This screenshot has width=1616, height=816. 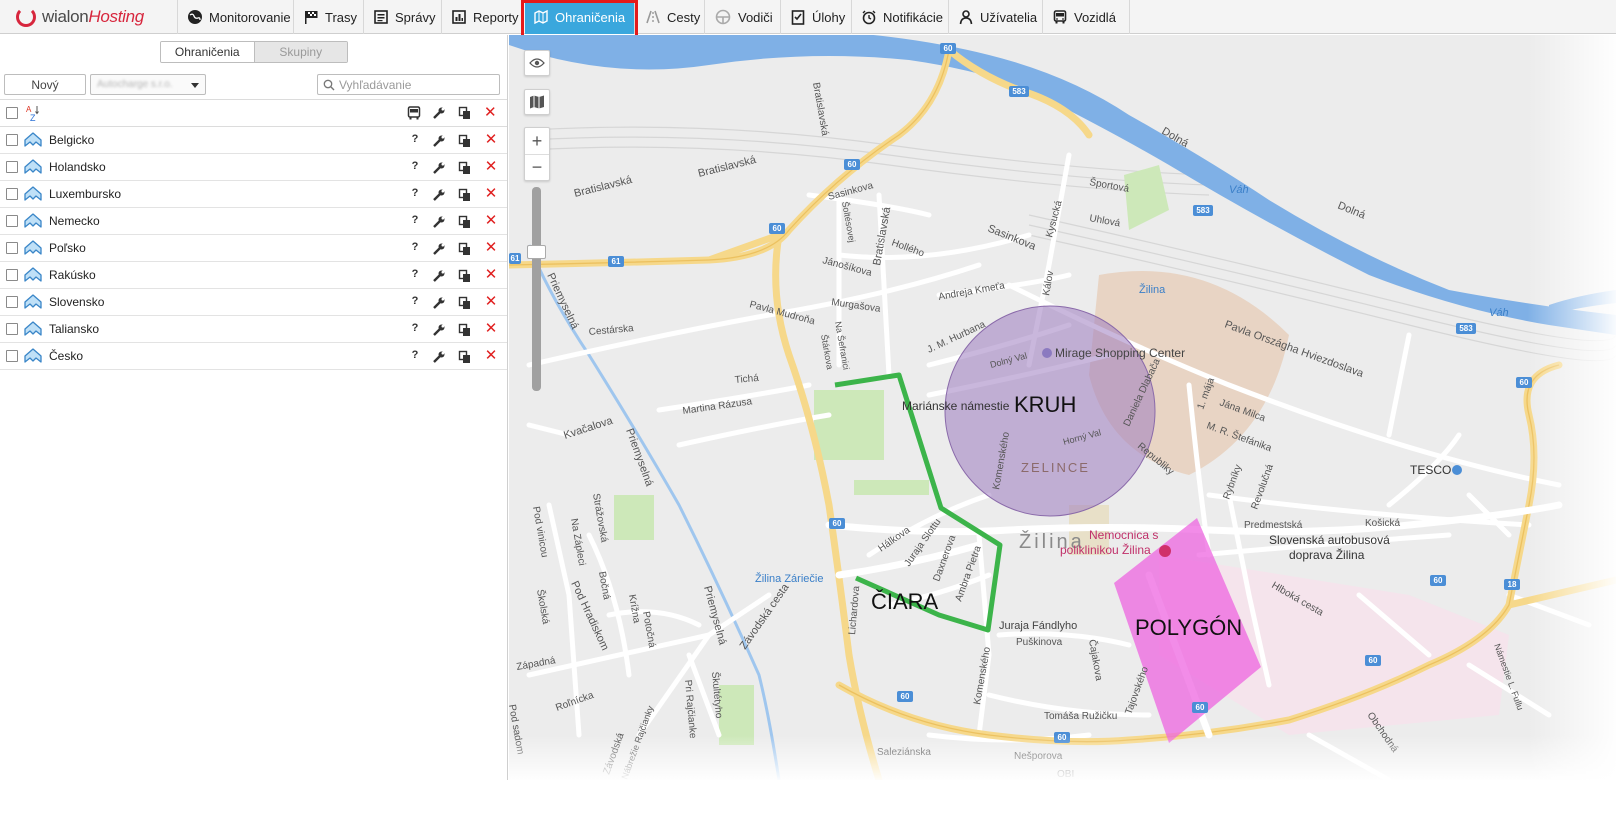 What do you see at coordinates (12, 113) in the screenshot?
I see `select-all-checkbox` at bounding box center [12, 113].